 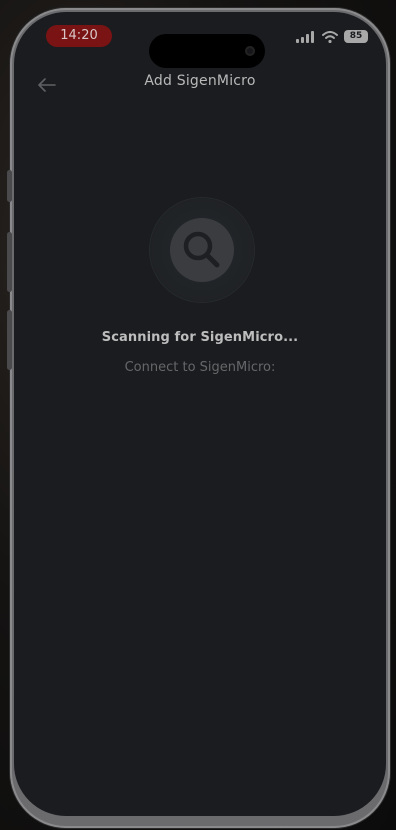 What do you see at coordinates (79, 36) in the screenshot?
I see `status-time: 14:20` at bounding box center [79, 36].